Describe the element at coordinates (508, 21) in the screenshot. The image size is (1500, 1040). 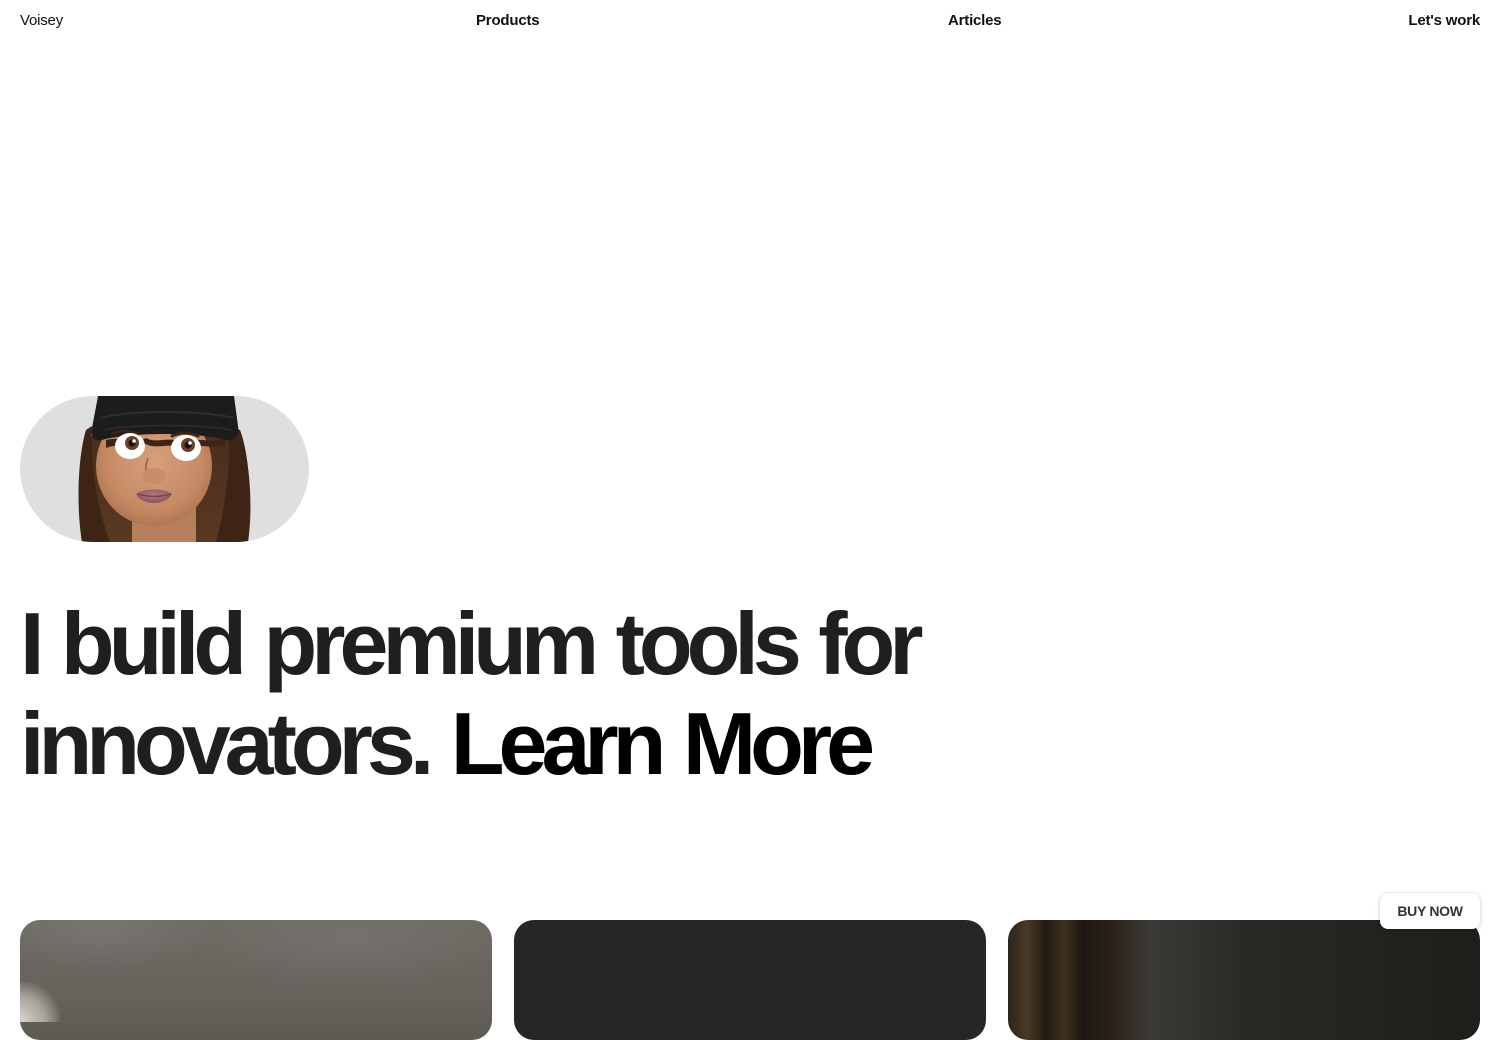
I see `nav-products-link: Products` at that location.